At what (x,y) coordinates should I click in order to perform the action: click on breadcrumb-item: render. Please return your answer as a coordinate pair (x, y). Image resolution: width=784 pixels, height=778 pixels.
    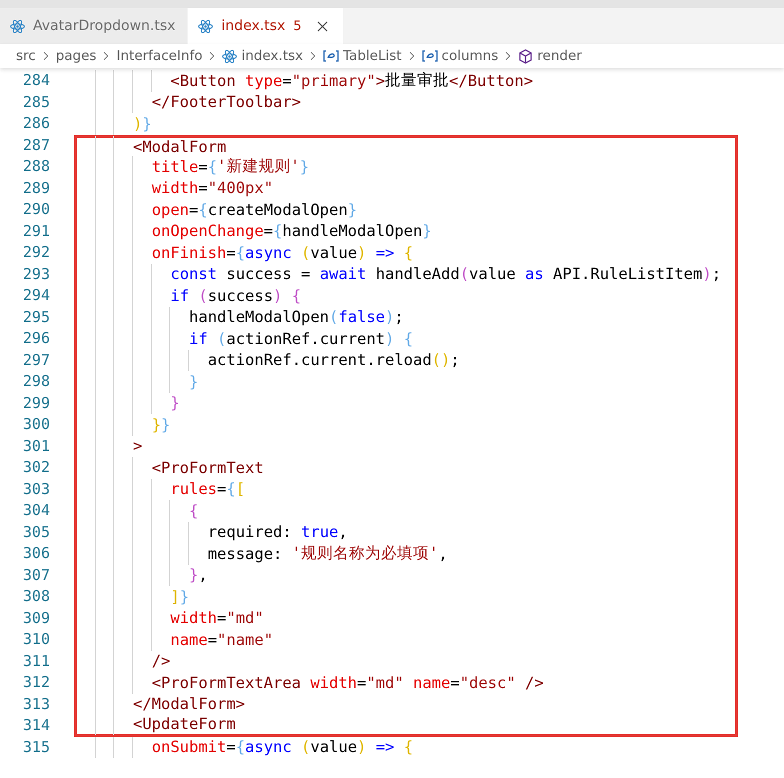
    Looking at the image, I should click on (550, 56).